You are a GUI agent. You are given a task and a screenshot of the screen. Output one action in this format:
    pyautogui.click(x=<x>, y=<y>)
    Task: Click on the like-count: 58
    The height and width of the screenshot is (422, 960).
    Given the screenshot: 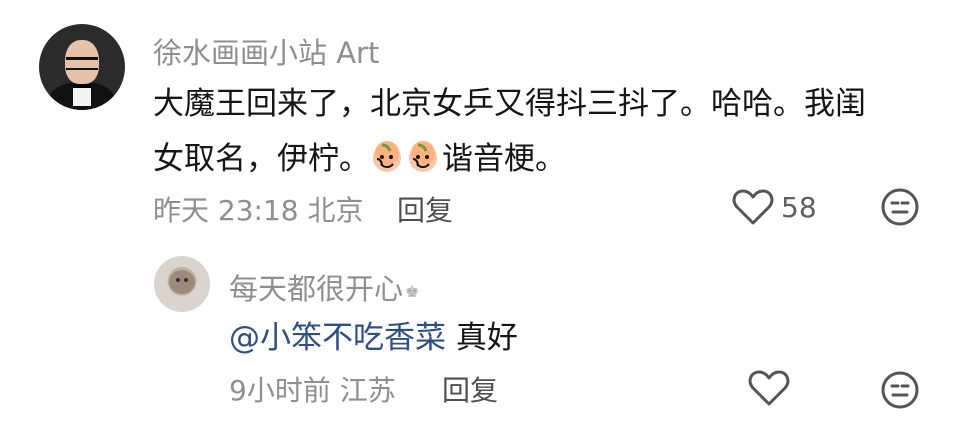 What is the action you would take?
    pyautogui.click(x=799, y=207)
    